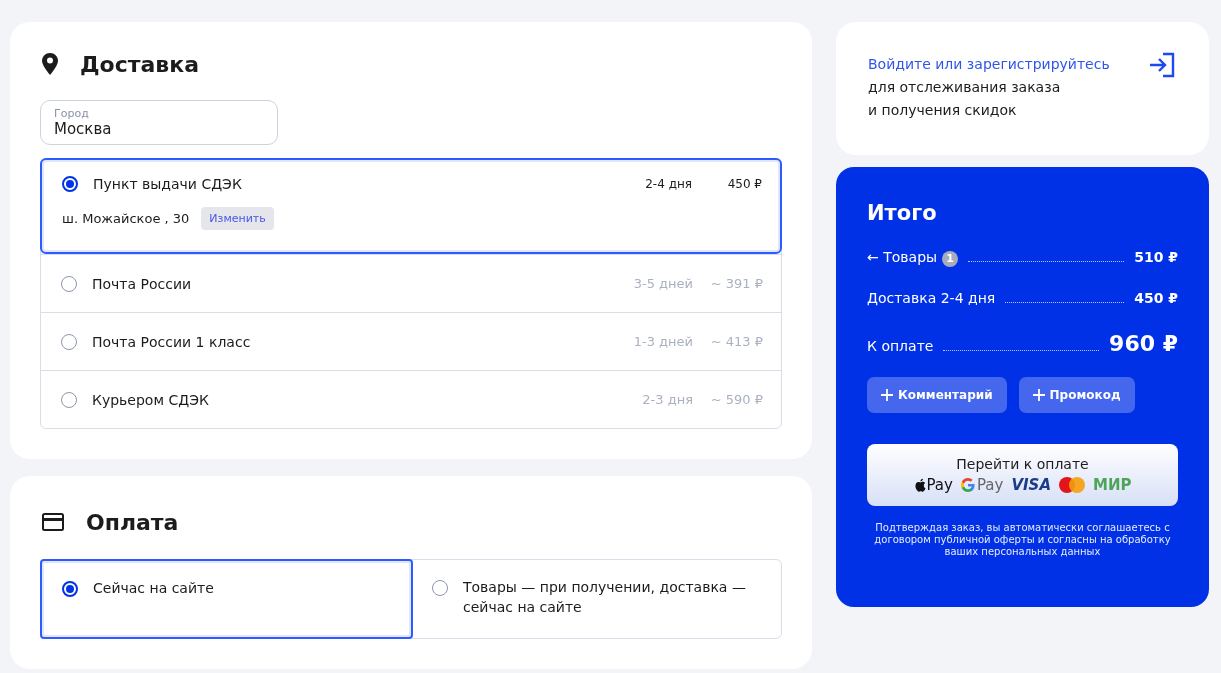 The image size is (1221, 673). Describe the element at coordinates (53, 522) in the screenshot. I see `credit-card-icon` at that location.